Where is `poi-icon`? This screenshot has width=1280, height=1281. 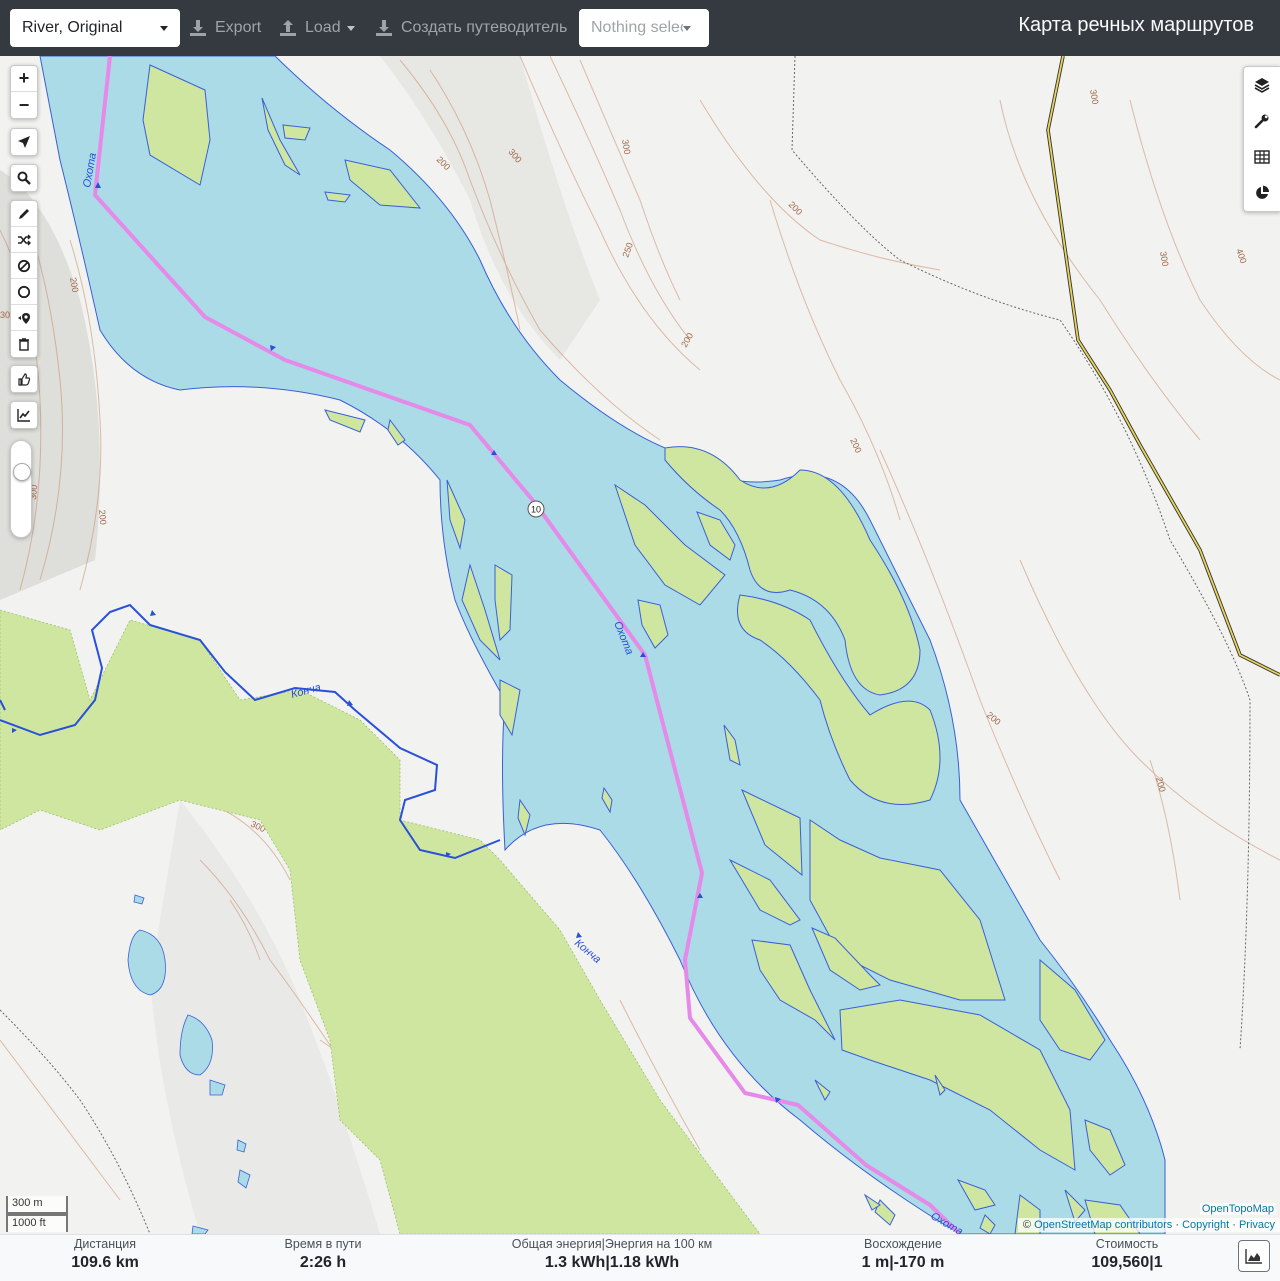 poi-icon is located at coordinates (24, 318).